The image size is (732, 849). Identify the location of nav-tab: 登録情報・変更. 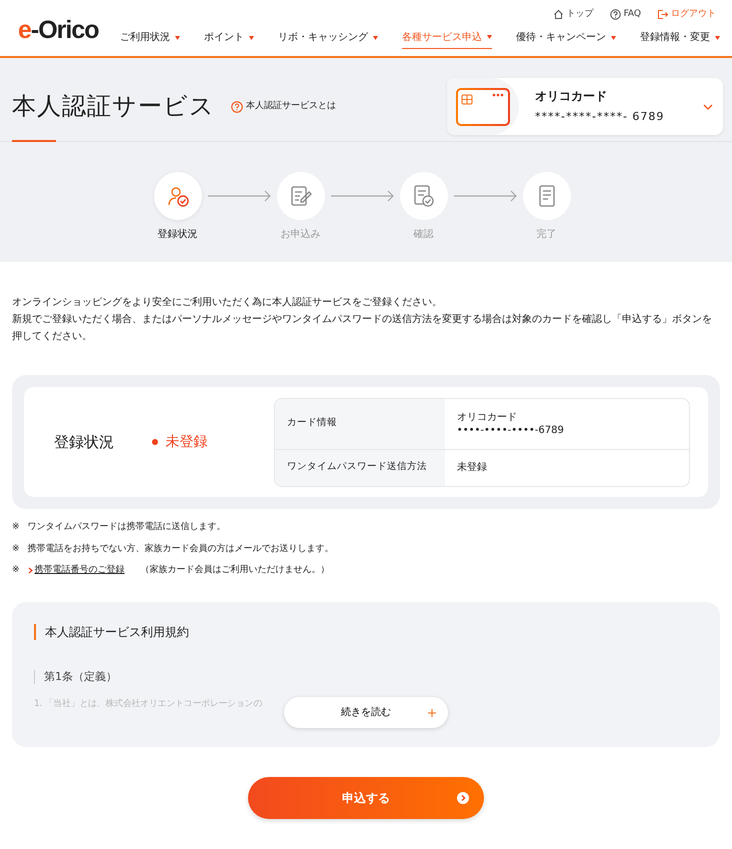
(680, 39).